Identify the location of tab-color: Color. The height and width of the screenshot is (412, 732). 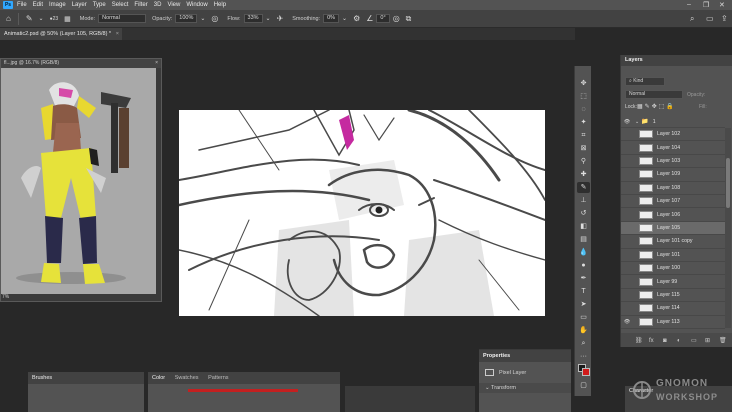
(158, 378).